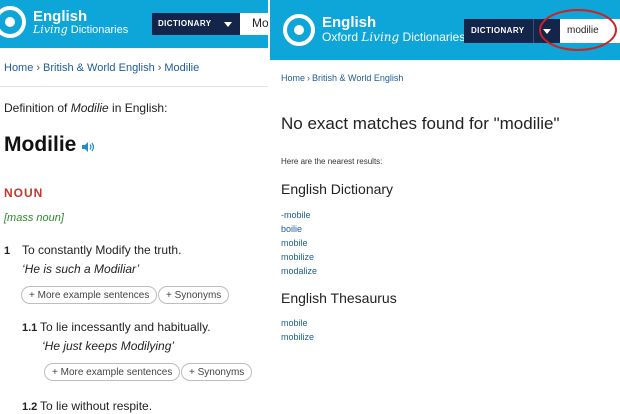  I want to click on no-match-heading: No exact matches found for "modilie", so click(420, 123).